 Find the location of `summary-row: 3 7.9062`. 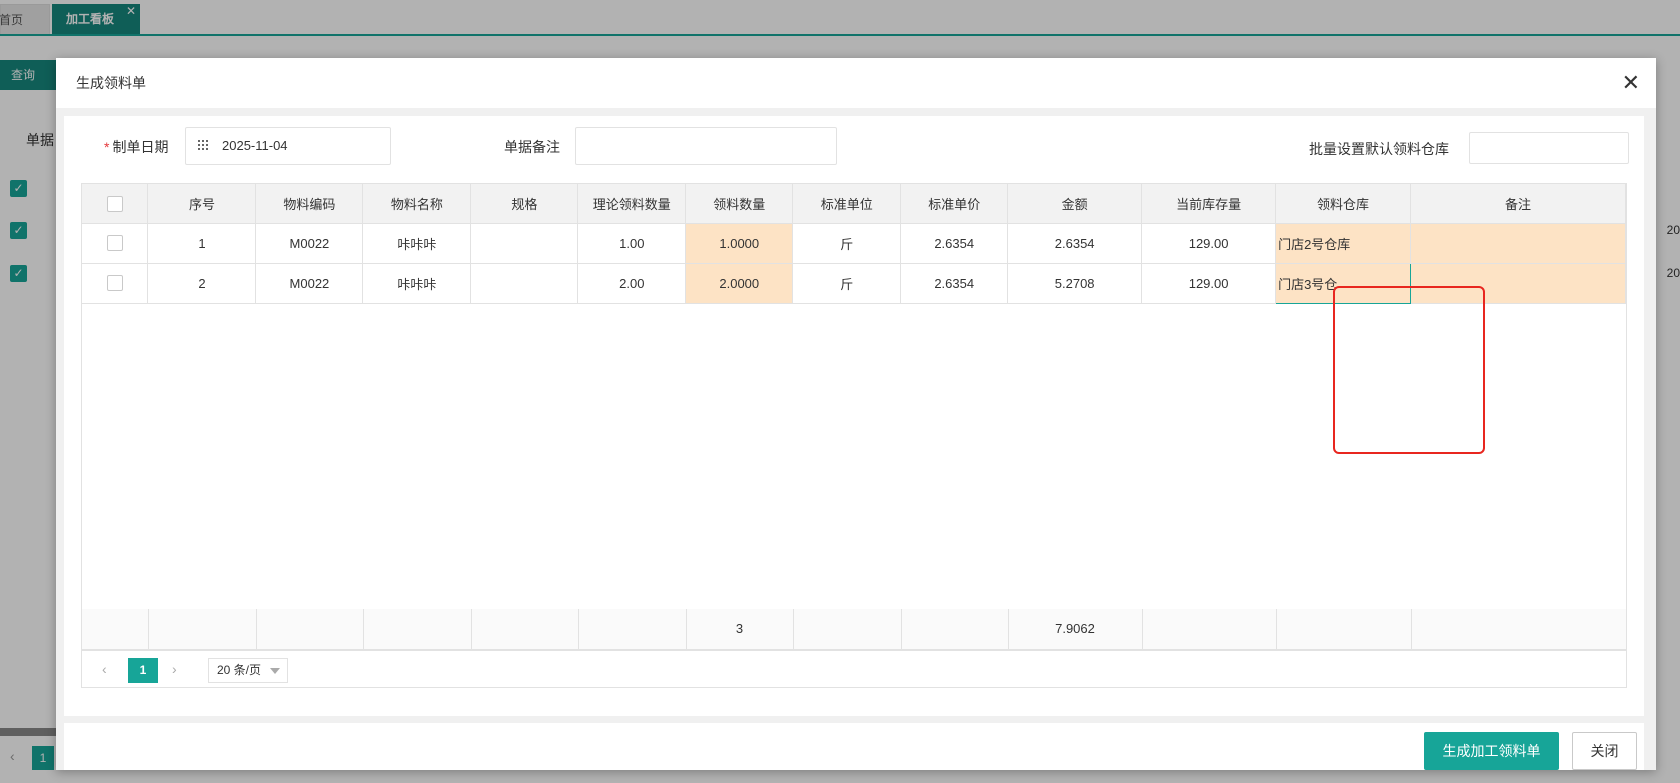

summary-row: 3 7.9062 is located at coordinates (854, 629).